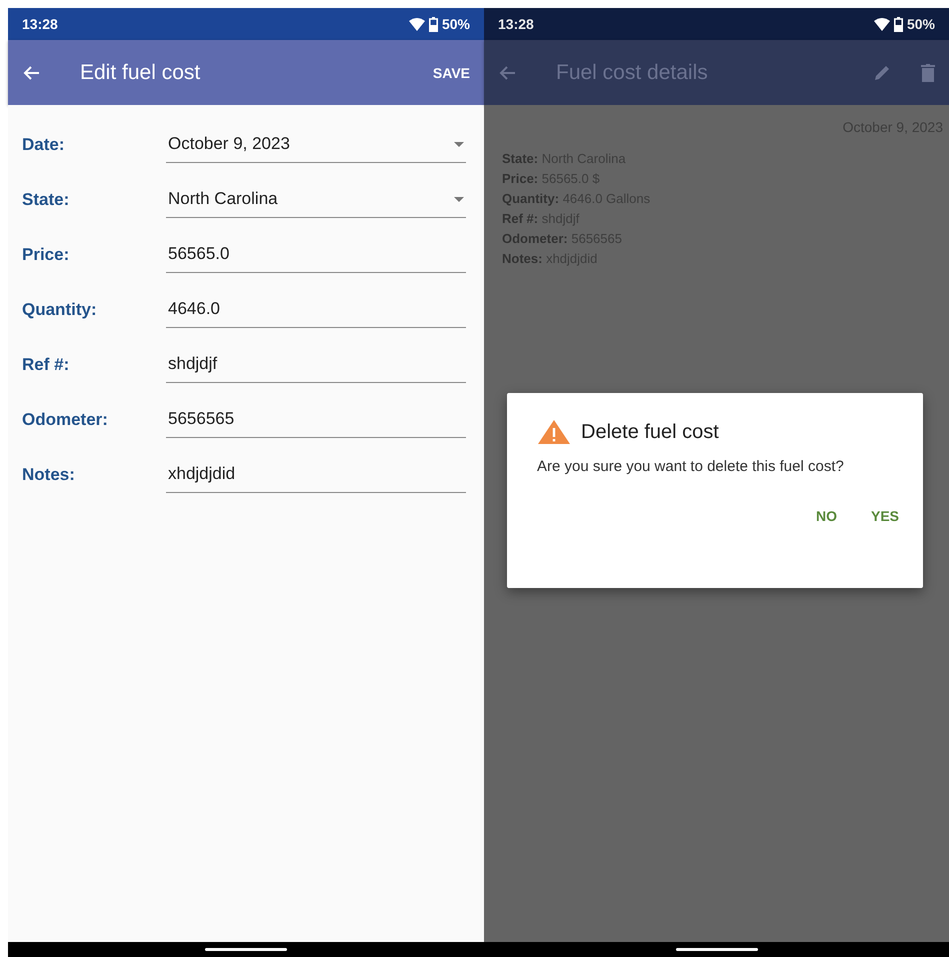  Describe the element at coordinates (49, 474) in the screenshot. I see `field-label: Notes:` at that location.